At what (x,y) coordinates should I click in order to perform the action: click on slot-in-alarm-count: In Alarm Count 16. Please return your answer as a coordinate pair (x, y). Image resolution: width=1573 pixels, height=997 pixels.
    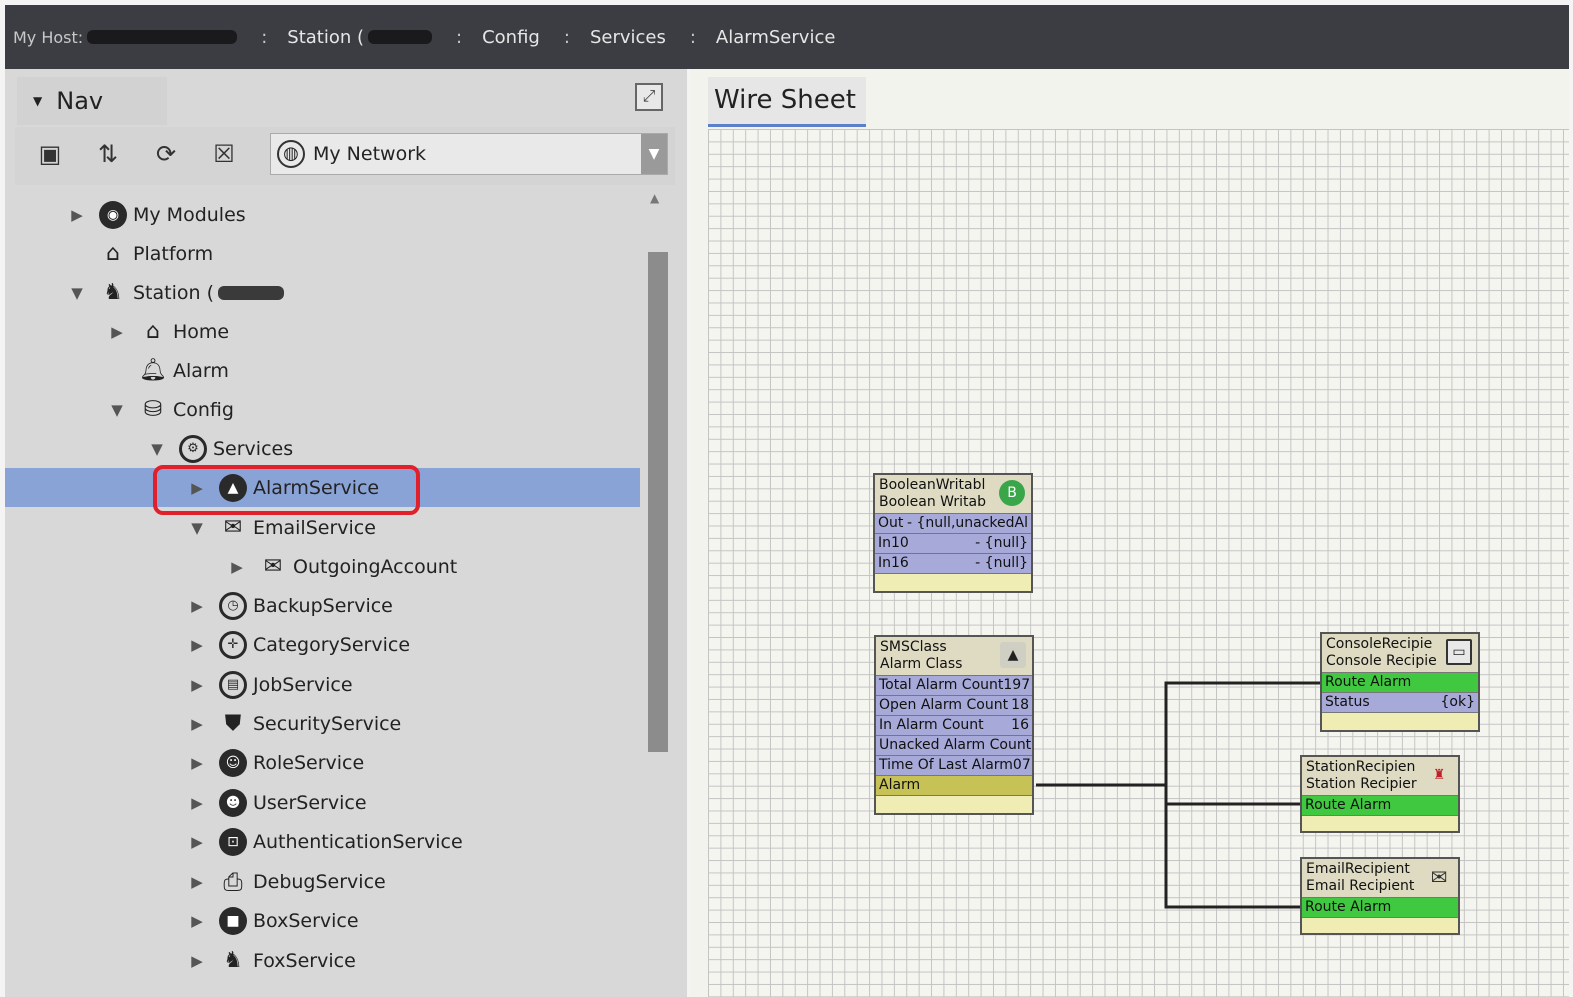
    Looking at the image, I should click on (954, 726).